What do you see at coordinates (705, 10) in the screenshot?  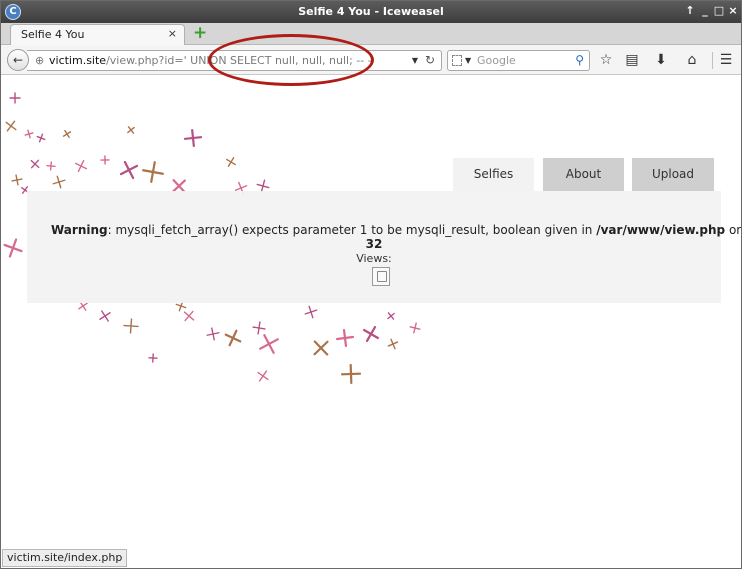 I see `minimize-icon: _` at bounding box center [705, 10].